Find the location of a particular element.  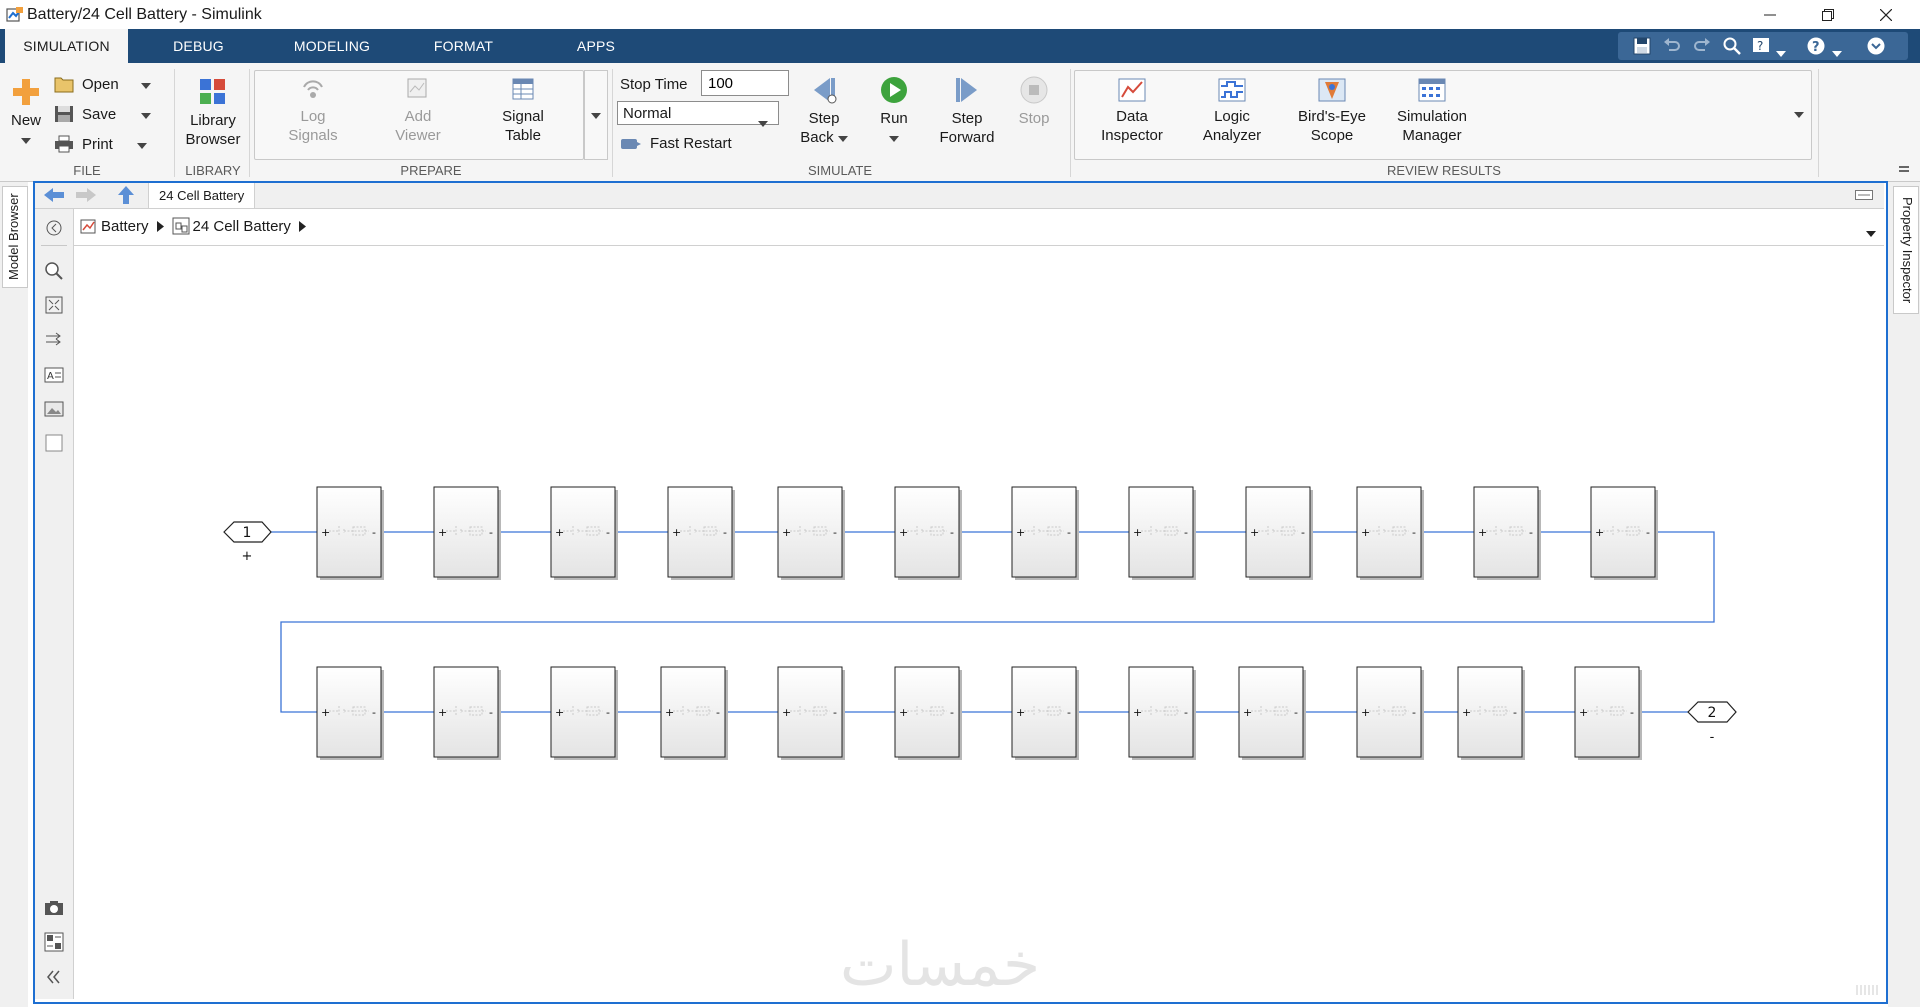

open-button: Open is located at coordinates (102, 84).